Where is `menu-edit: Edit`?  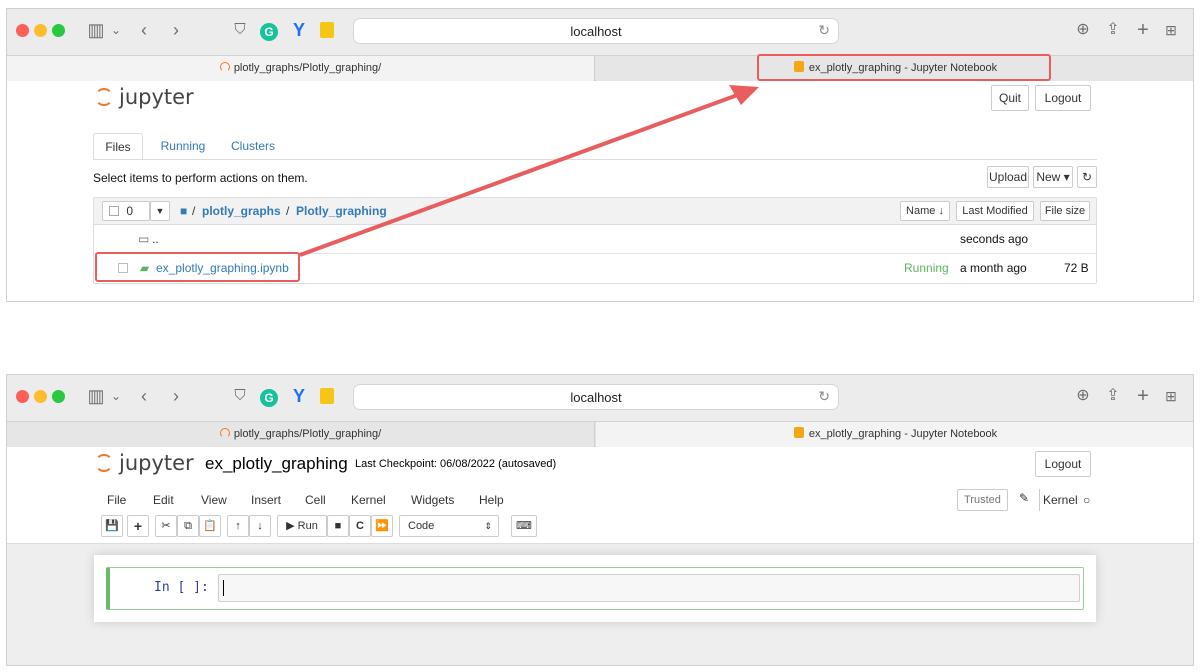 menu-edit: Edit is located at coordinates (163, 500).